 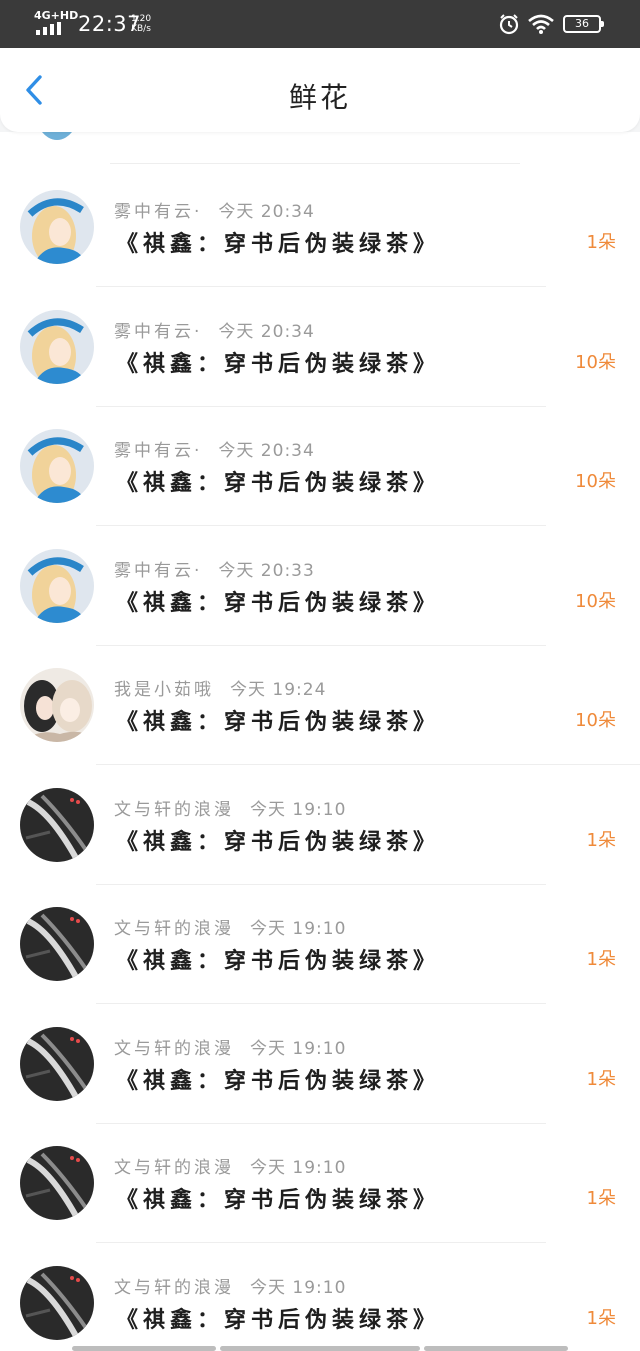 I want to click on list-item: 雾中有云· 今天 20:34 《祺鑫：穿书后伪装绿茶》 1朵, so click(x=320, y=227).